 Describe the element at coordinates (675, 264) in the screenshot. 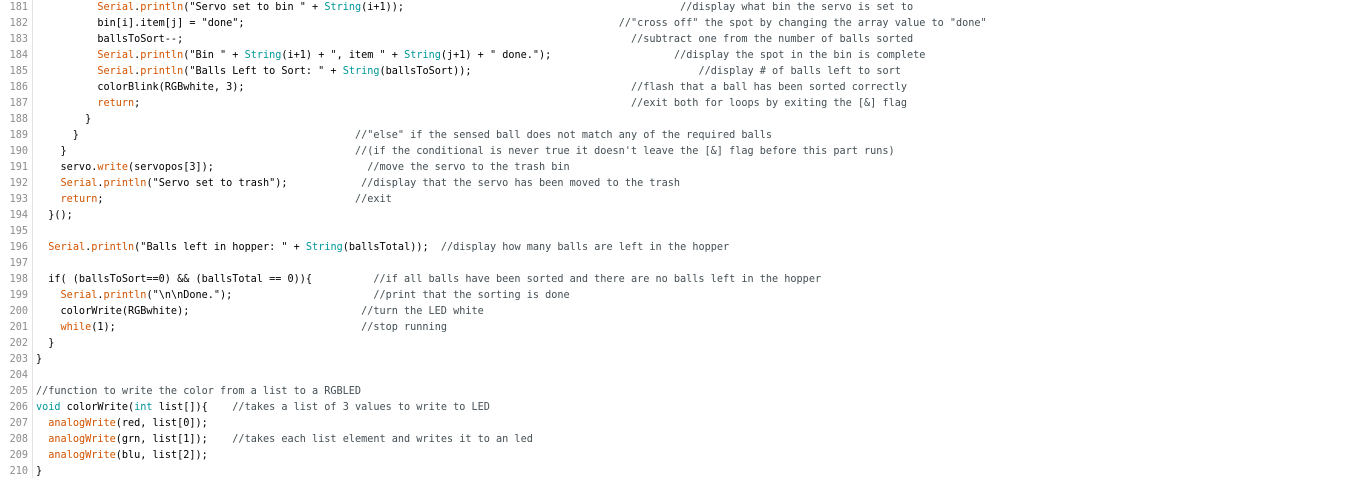

I see `code-line: 197` at that location.